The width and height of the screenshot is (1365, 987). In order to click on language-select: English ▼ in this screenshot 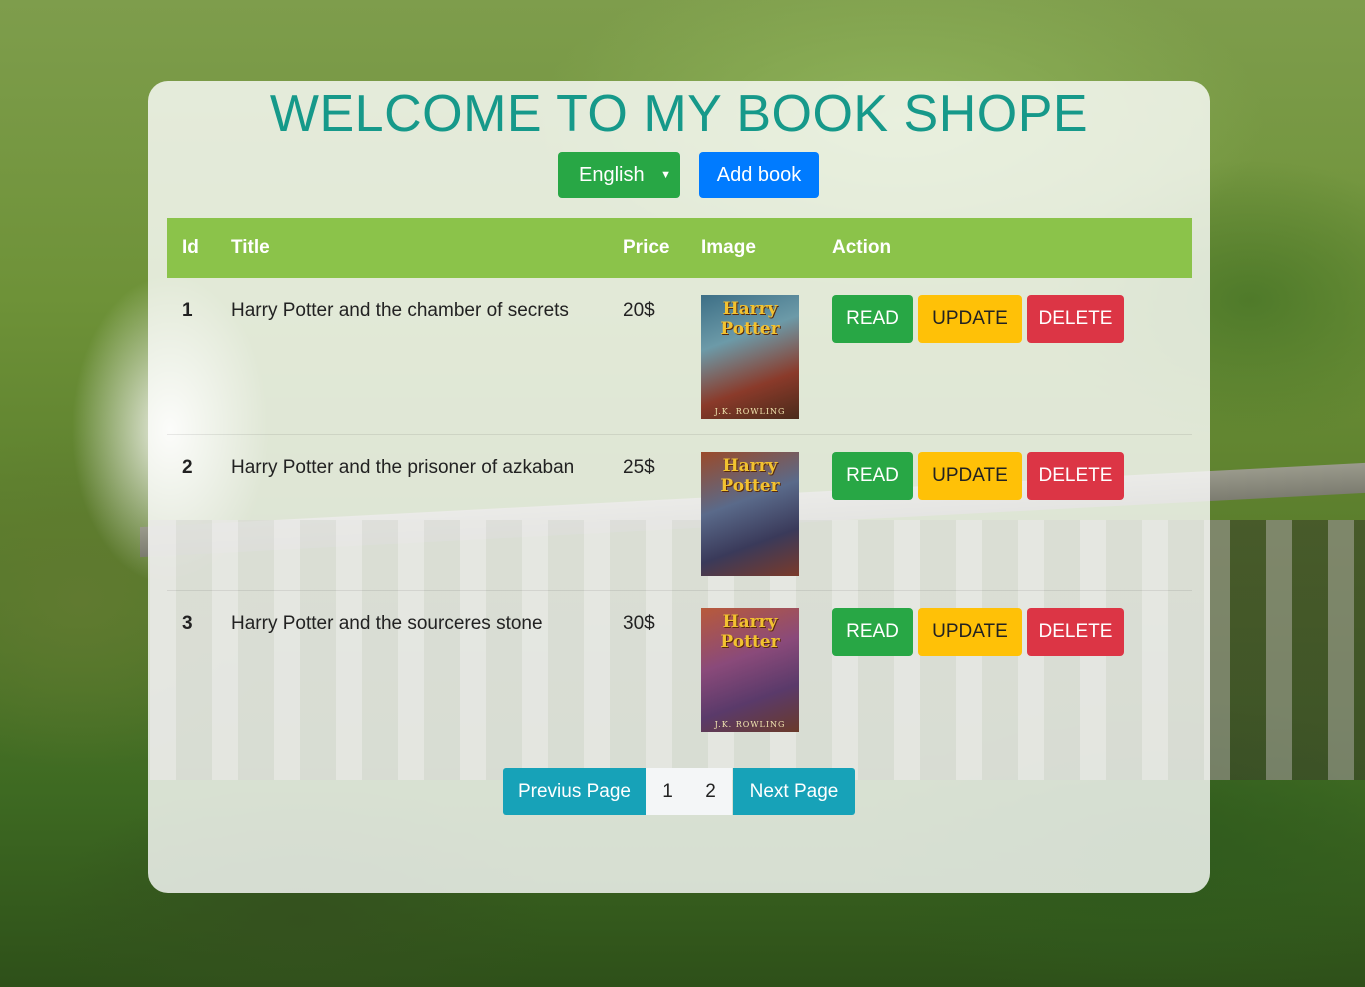, I will do `click(619, 175)`.